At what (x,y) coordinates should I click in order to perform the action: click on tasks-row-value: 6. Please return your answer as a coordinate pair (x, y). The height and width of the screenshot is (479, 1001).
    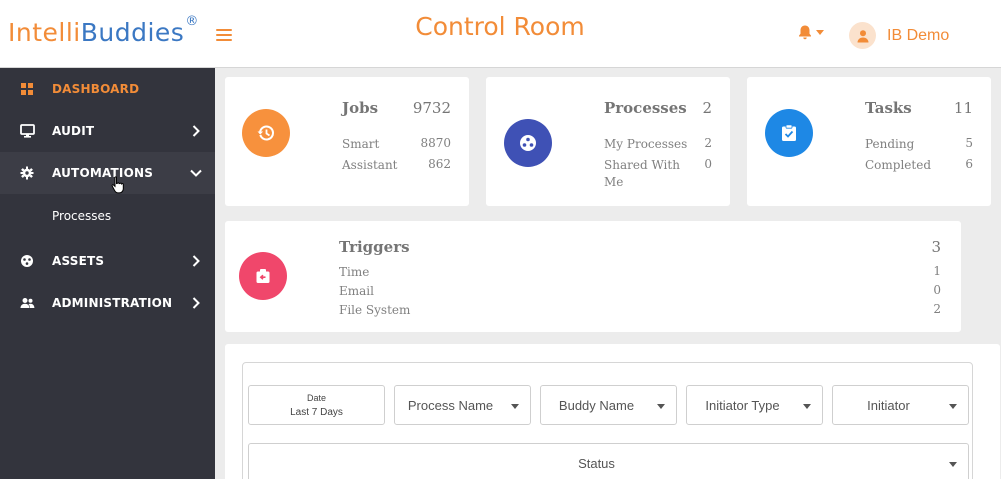
    Looking at the image, I should click on (969, 164).